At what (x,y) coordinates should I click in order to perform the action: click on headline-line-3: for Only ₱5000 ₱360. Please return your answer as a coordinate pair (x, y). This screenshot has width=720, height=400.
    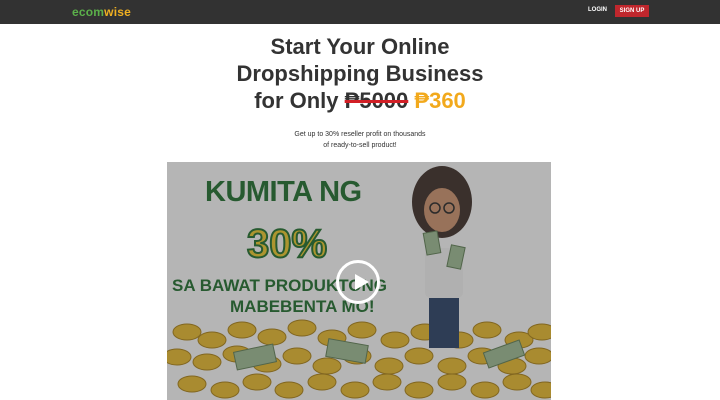
    Looking at the image, I should click on (360, 100).